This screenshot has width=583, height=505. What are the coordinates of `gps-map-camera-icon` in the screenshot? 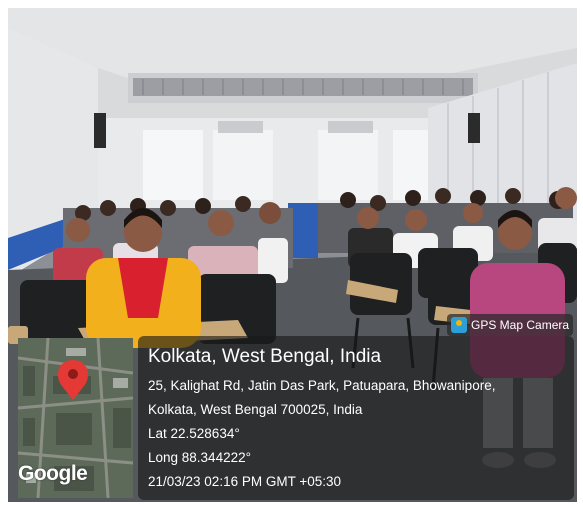 It's located at (459, 325).